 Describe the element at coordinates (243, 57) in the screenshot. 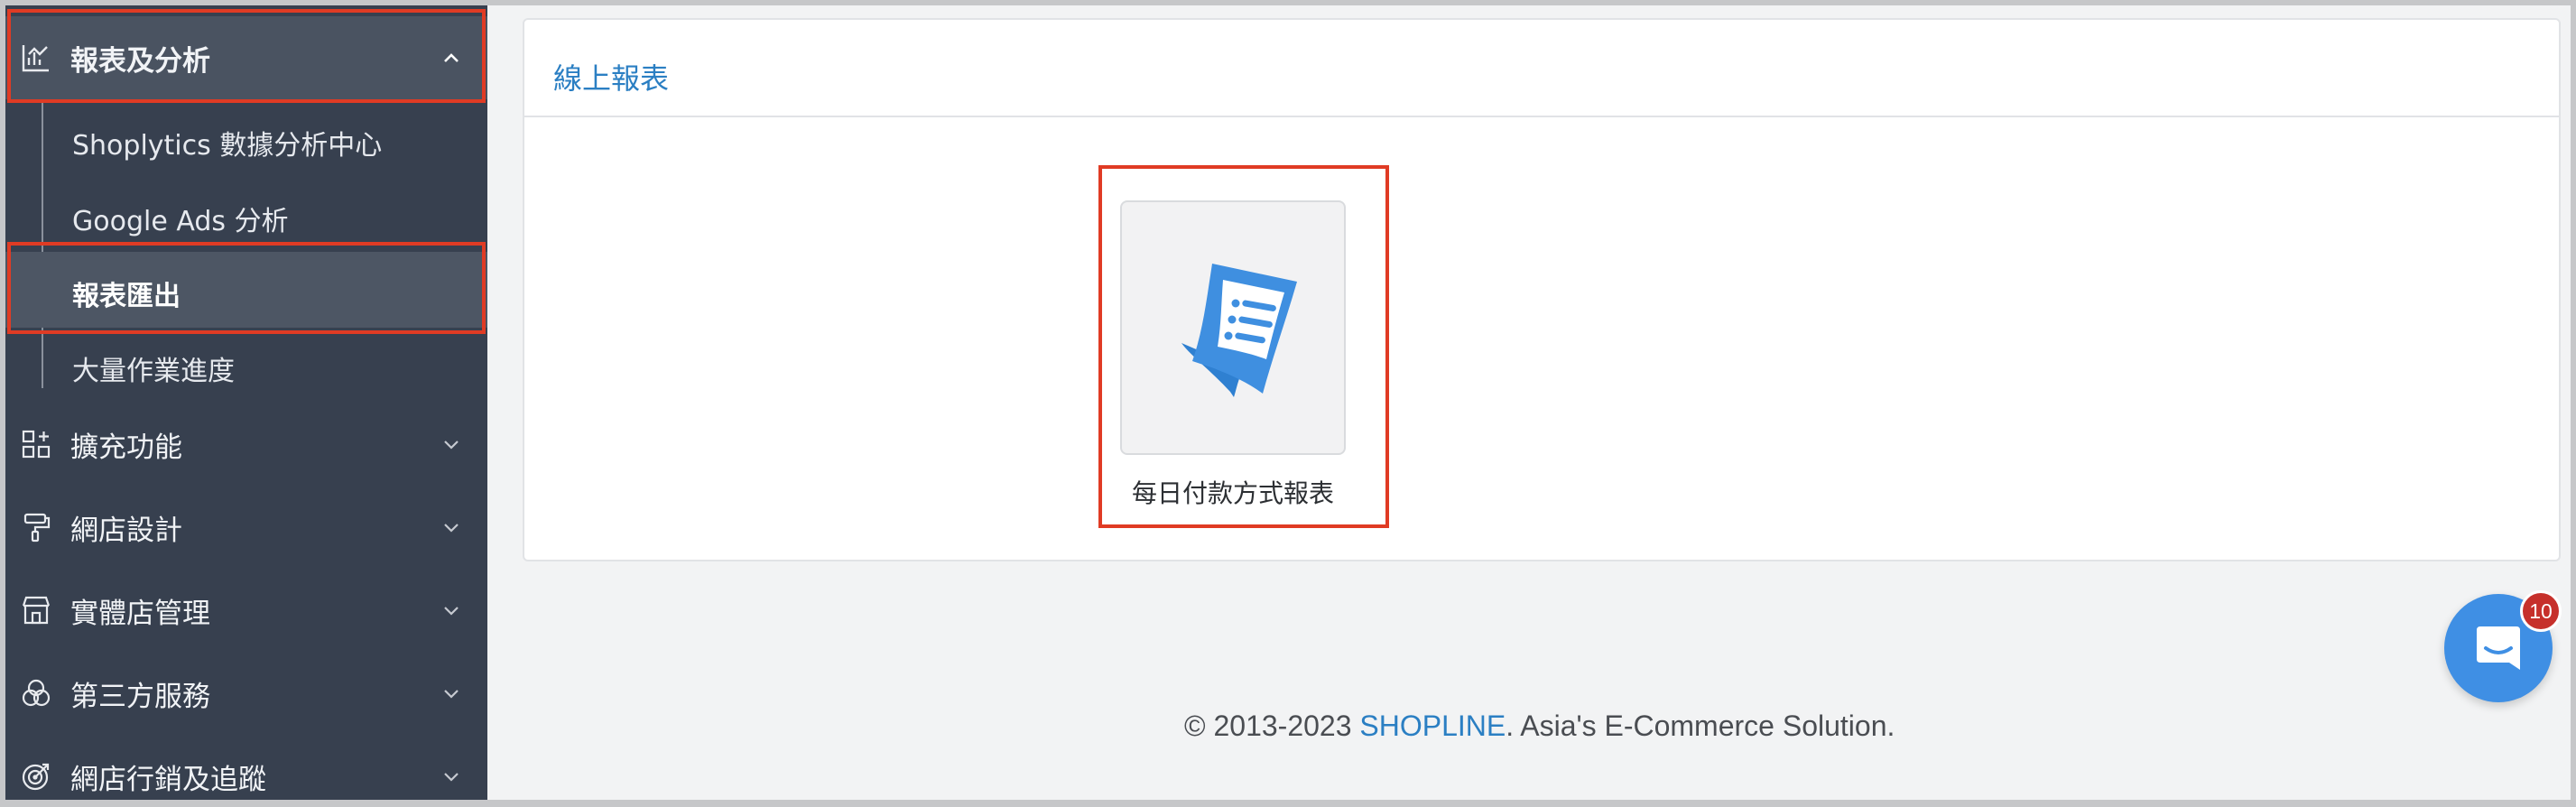

I see `sidebar-section-reports: 報表及分析` at that location.